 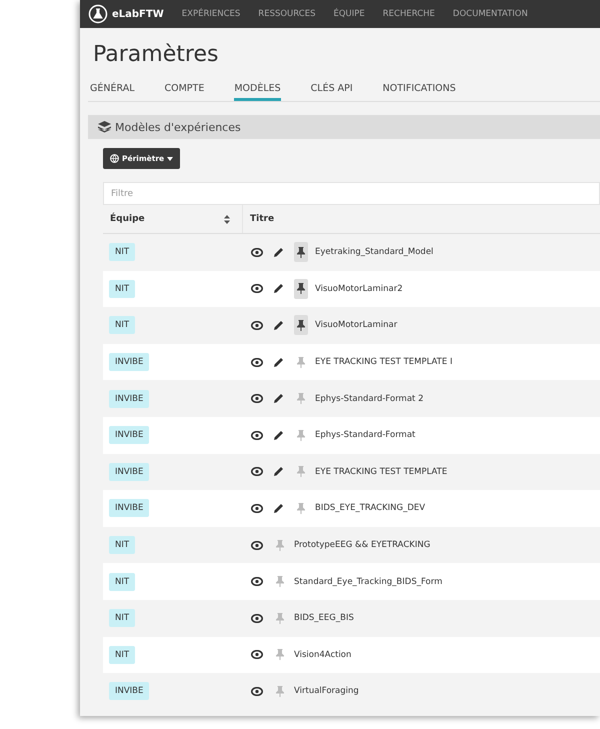 What do you see at coordinates (383, 362) in the screenshot?
I see `template-title: EYE TRACKING TEST TEMPLATE I` at bounding box center [383, 362].